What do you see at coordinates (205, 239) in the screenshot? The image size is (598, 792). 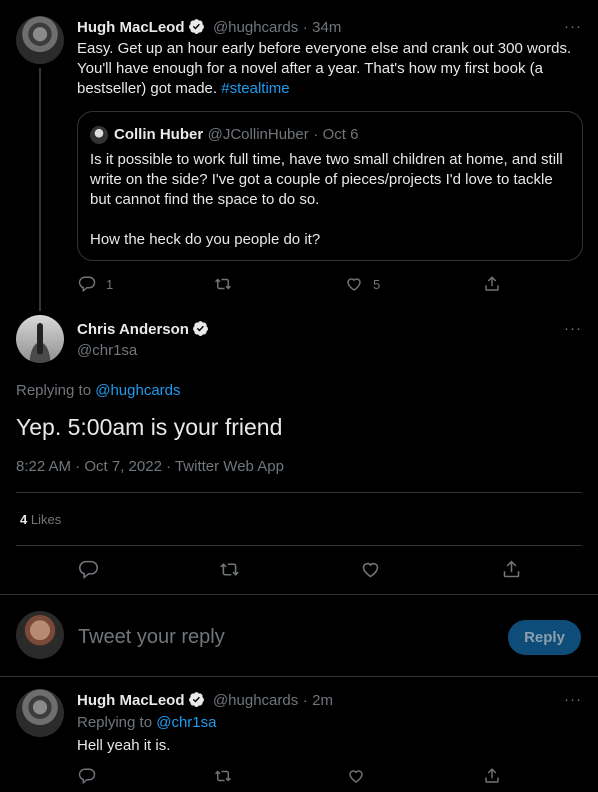 I see `quoted-text-line: How the heck do you people do it?` at bounding box center [205, 239].